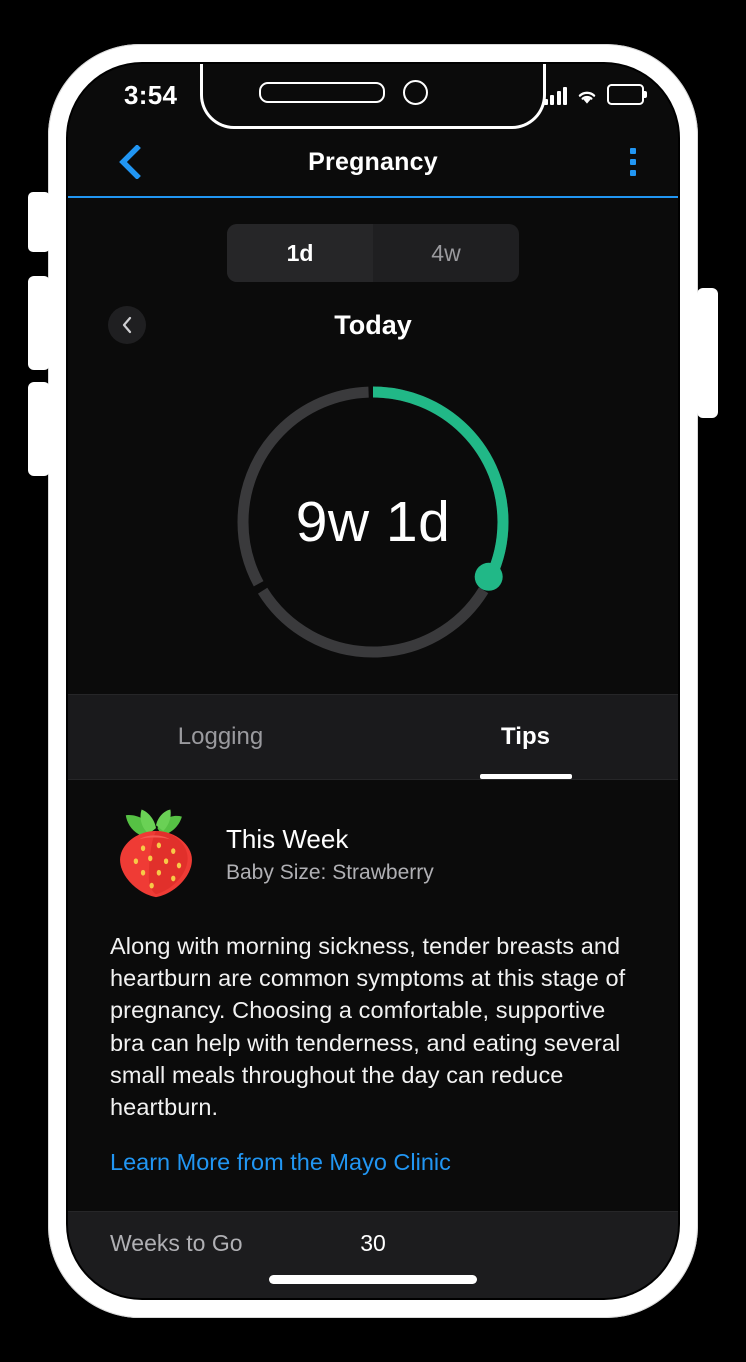 The width and height of the screenshot is (746, 1362). I want to click on strawberry-icon, so click(156, 853).